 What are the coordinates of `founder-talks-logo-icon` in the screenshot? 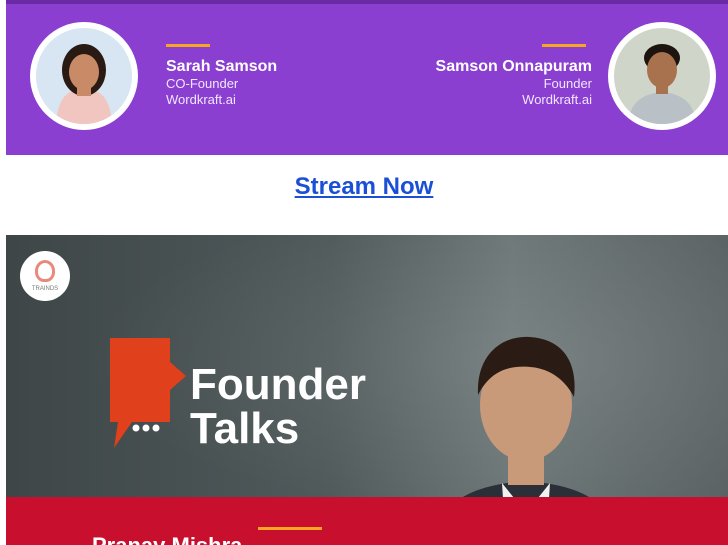 It's located at (148, 393).